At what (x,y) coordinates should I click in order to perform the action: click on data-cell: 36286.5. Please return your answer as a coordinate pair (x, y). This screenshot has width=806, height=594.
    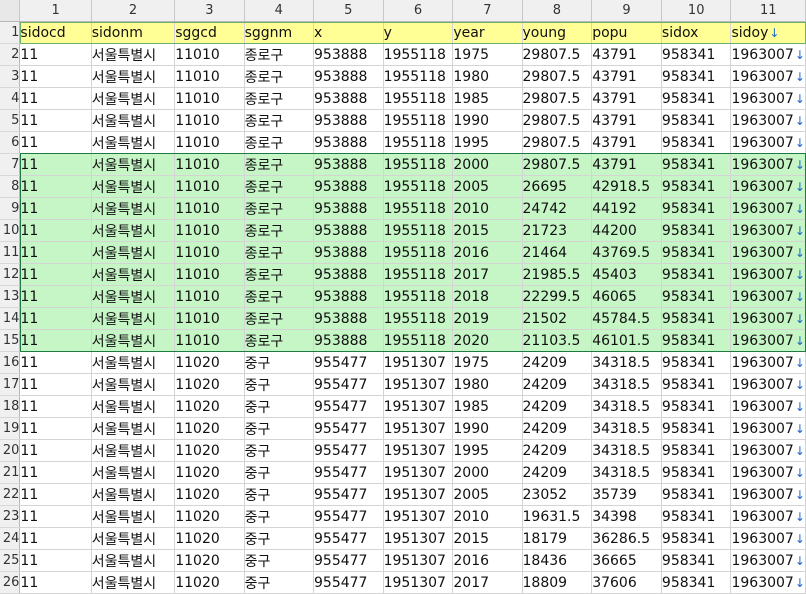
    Looking at the image, I should click on (626, 538).